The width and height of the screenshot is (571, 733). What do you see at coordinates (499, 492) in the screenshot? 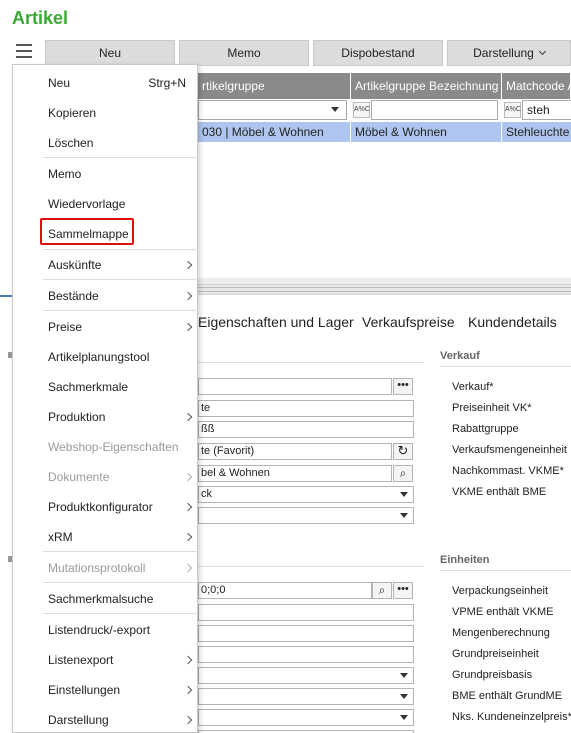
I see `field-label: VKME enthält BME` at bounding box center [499, 492].